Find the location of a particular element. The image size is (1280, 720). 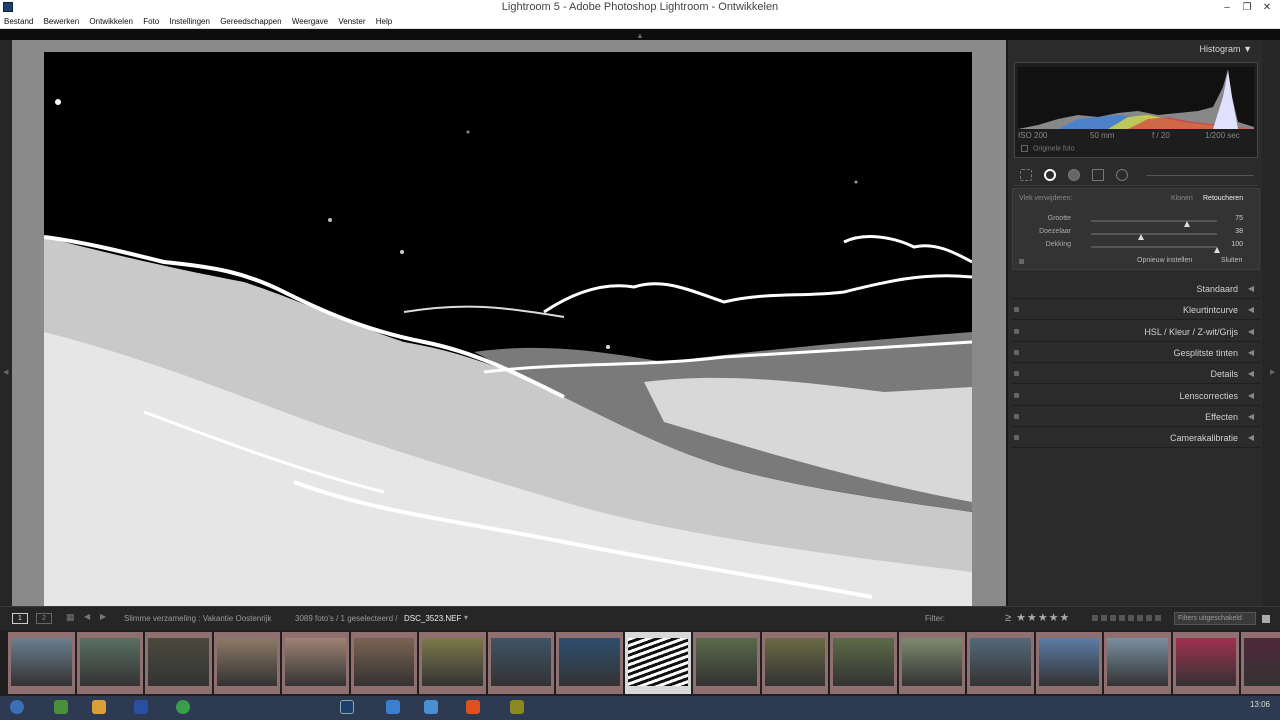

size-slider is located at coordinates (1154, 223).